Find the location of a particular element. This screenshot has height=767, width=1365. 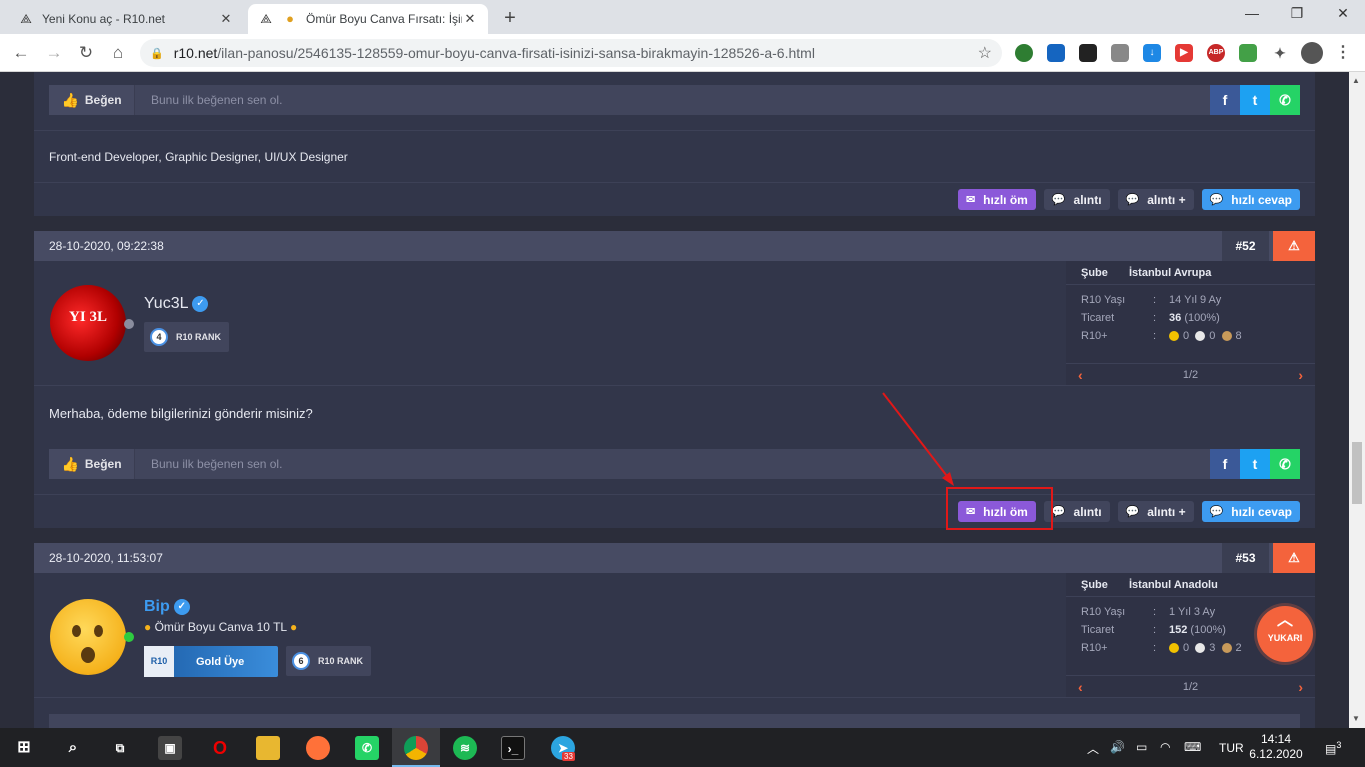

user-avatar is located at coordinates (88, 637).